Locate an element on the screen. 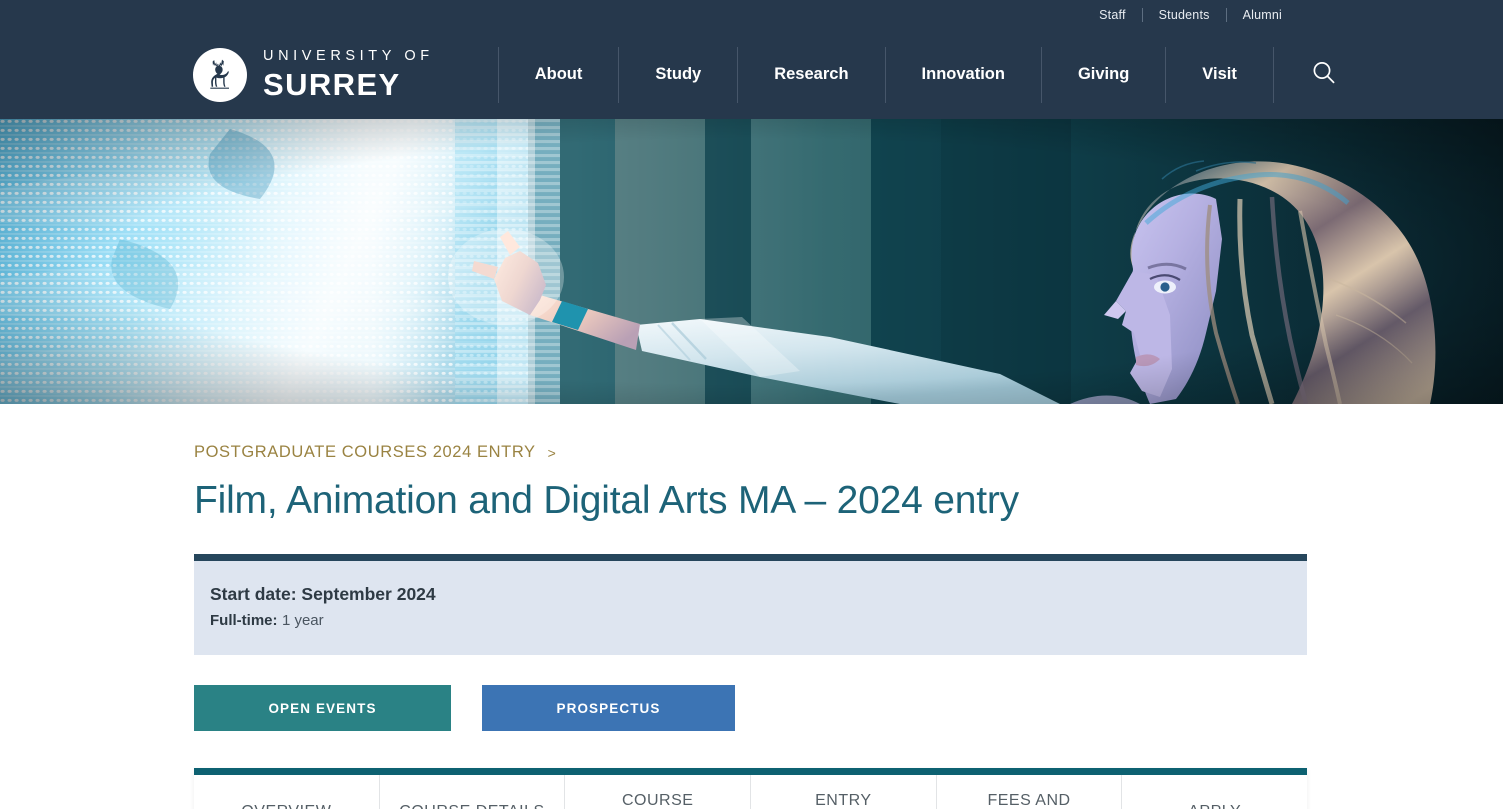 This screenshot has width=1503, height=809. start-date-text: Start date: September 2024 is located at coordinates (323, 593).